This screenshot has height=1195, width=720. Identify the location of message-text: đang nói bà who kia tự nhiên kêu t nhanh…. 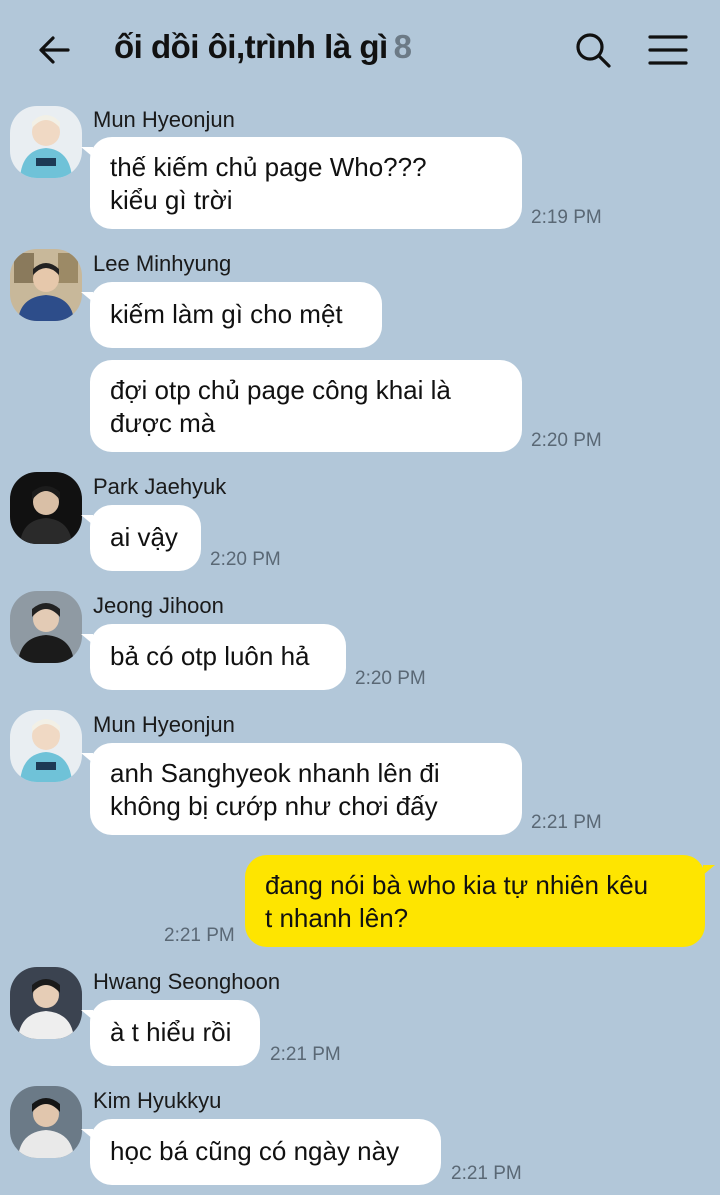
(457, 901).